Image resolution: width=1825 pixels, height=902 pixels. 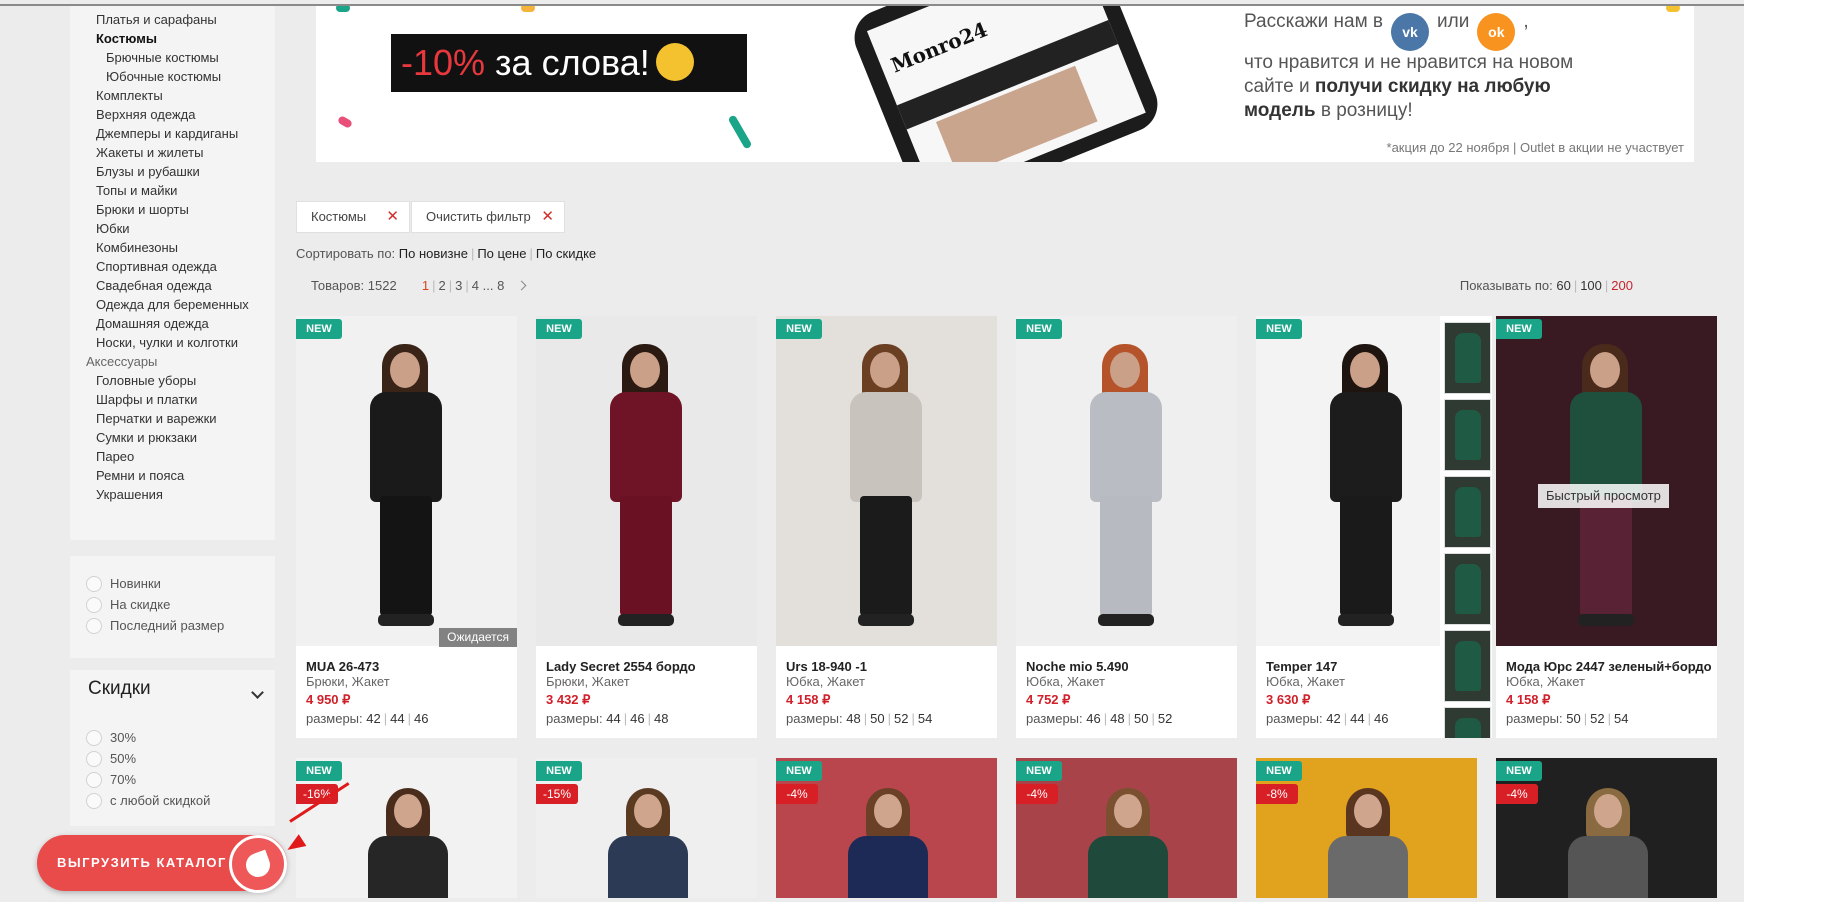 I want to click on clear-filter-button: Очистить фильтр ✕, so click(x=488, y=217).